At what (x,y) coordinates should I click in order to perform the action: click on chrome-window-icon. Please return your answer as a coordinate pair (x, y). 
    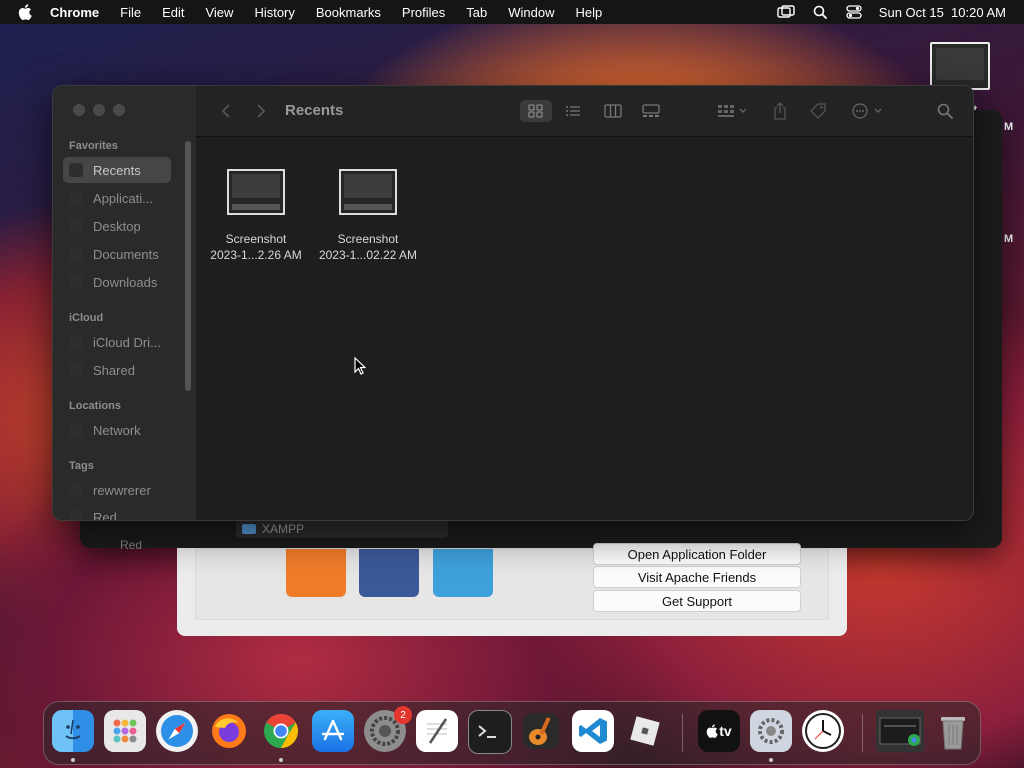
    Looking at the image, I should click on (900, 731).